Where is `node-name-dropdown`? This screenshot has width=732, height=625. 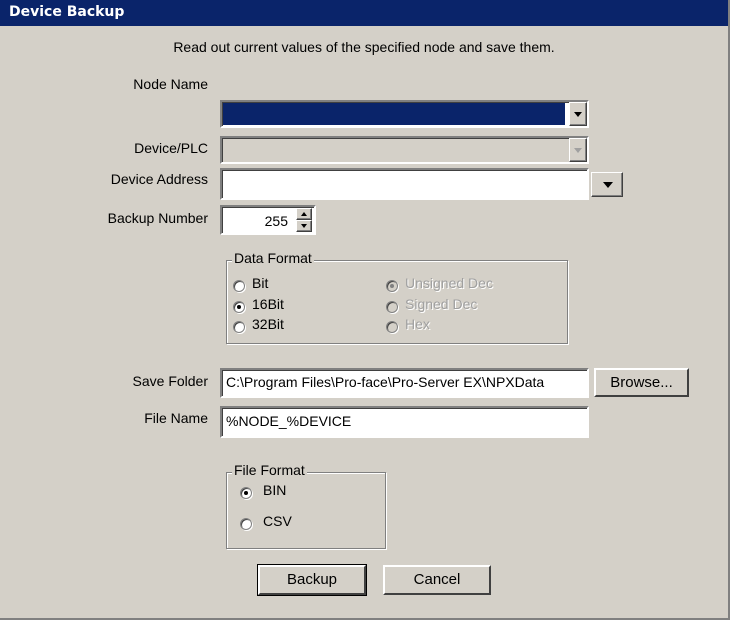 node-name-dropdown is located at coordinates (404, 114).